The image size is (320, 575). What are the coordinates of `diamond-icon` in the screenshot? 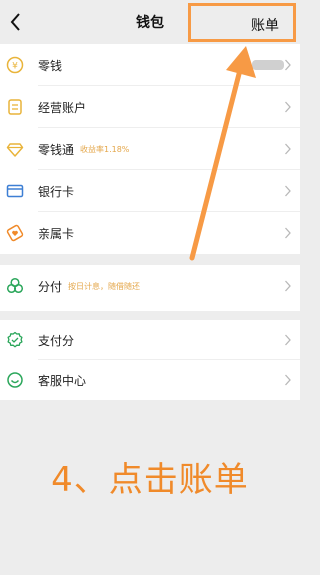 It's located at (15, 150).